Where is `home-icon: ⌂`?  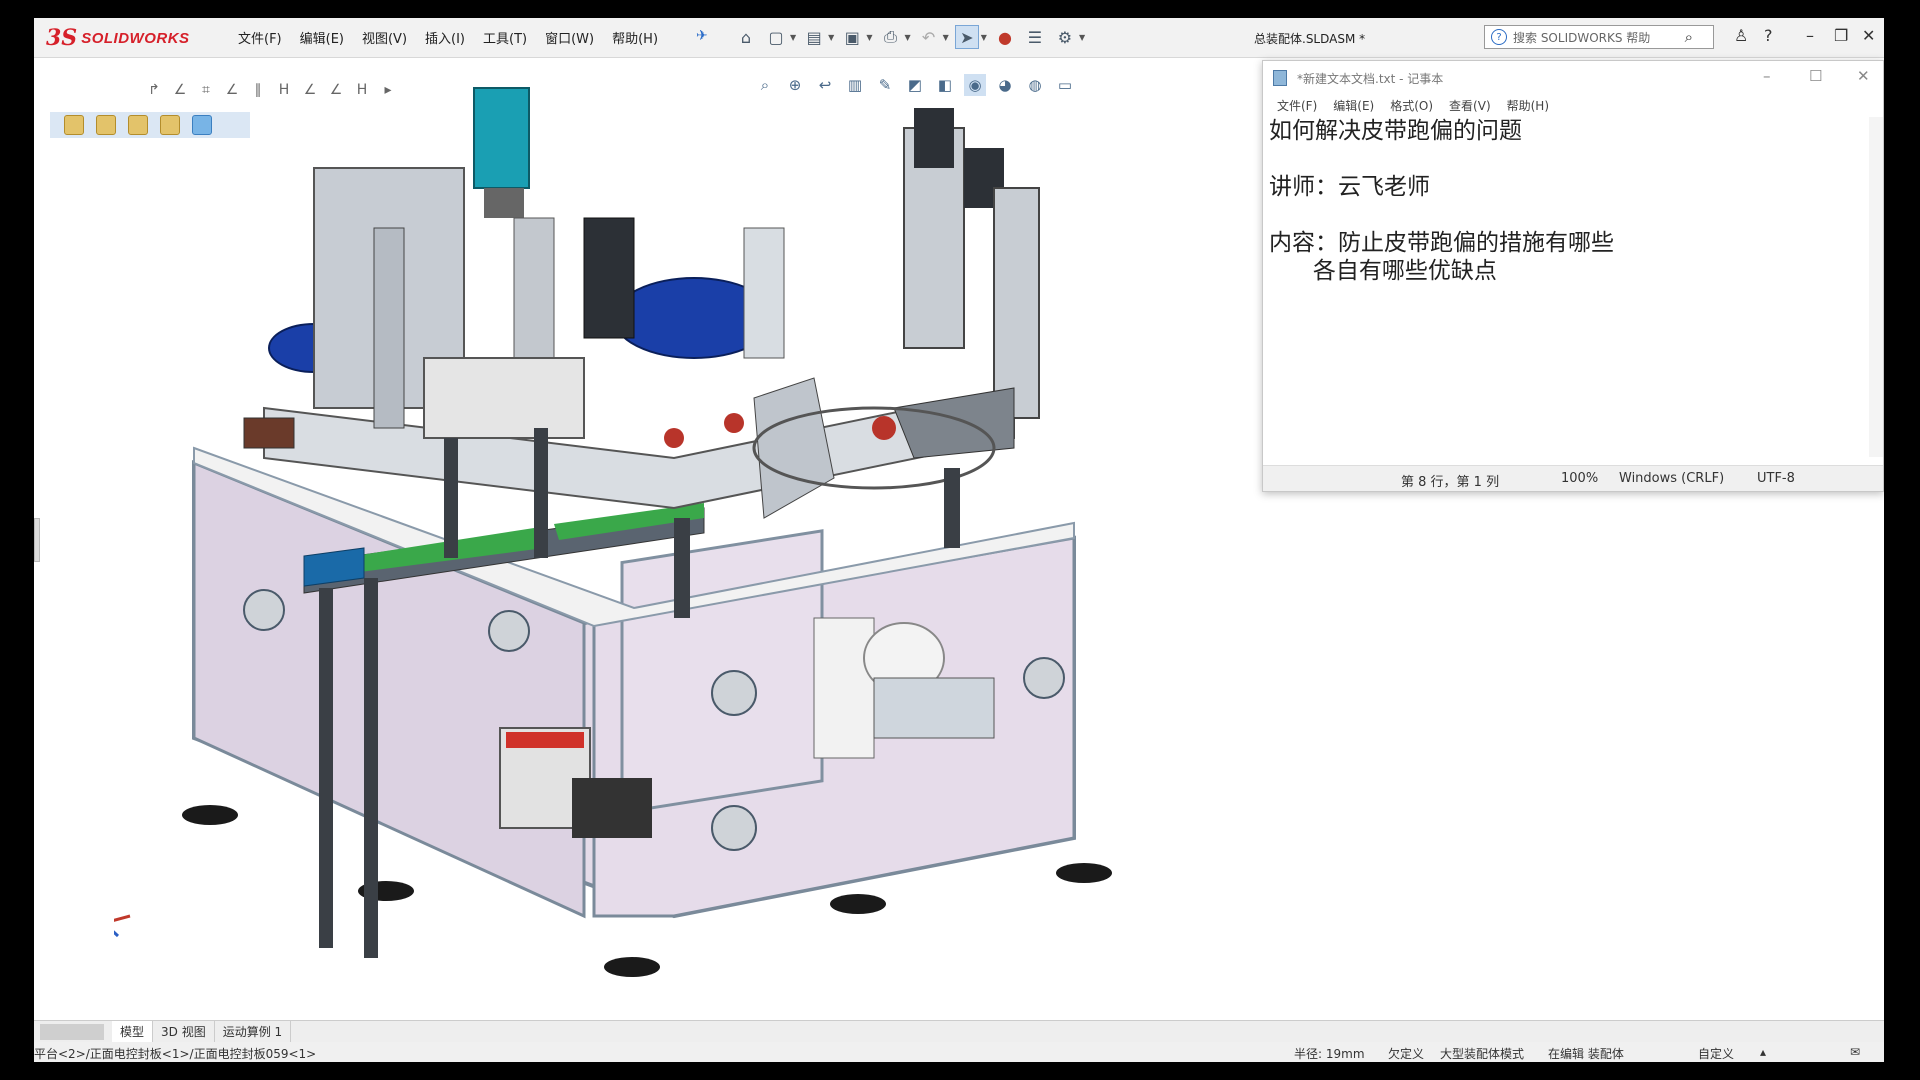
home-icon: ⌂ is located at coordinates (746, 37).